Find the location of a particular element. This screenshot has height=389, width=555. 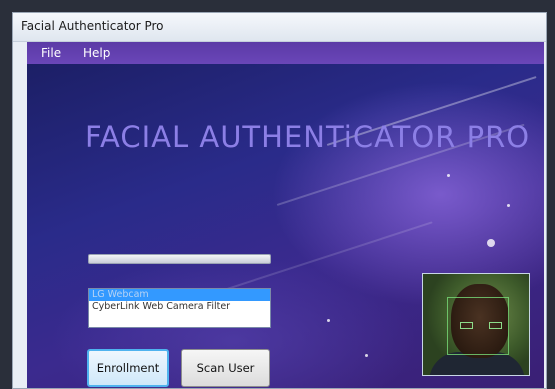

webcam-preview-icon is located at coordinates (476, 324).